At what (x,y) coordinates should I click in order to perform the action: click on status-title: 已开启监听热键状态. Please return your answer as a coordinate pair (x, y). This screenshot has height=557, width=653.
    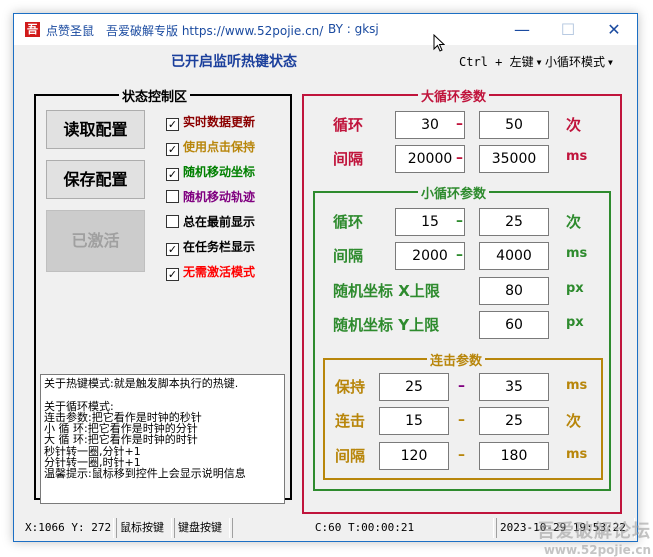
    Looking at the image, I should click on (234, 62).